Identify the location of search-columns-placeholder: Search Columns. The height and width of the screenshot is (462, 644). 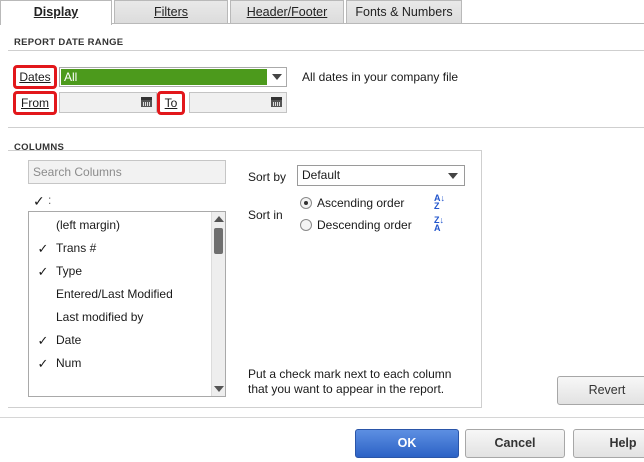
(77, 172).